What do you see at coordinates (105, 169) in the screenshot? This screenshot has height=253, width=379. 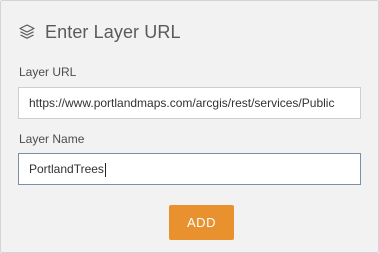 I see `text-caret` at bounding box center [105, 169].